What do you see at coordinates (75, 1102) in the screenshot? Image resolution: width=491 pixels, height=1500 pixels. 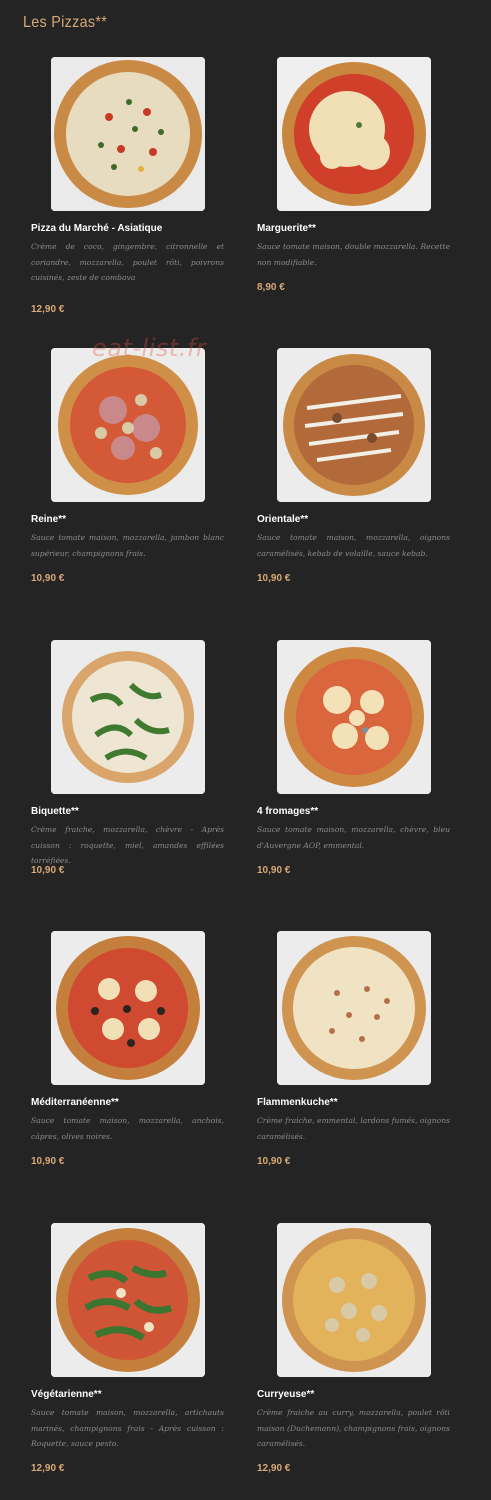 I see `pizza-name: Méditerranéenne**` at bounding box center [75, 1102].